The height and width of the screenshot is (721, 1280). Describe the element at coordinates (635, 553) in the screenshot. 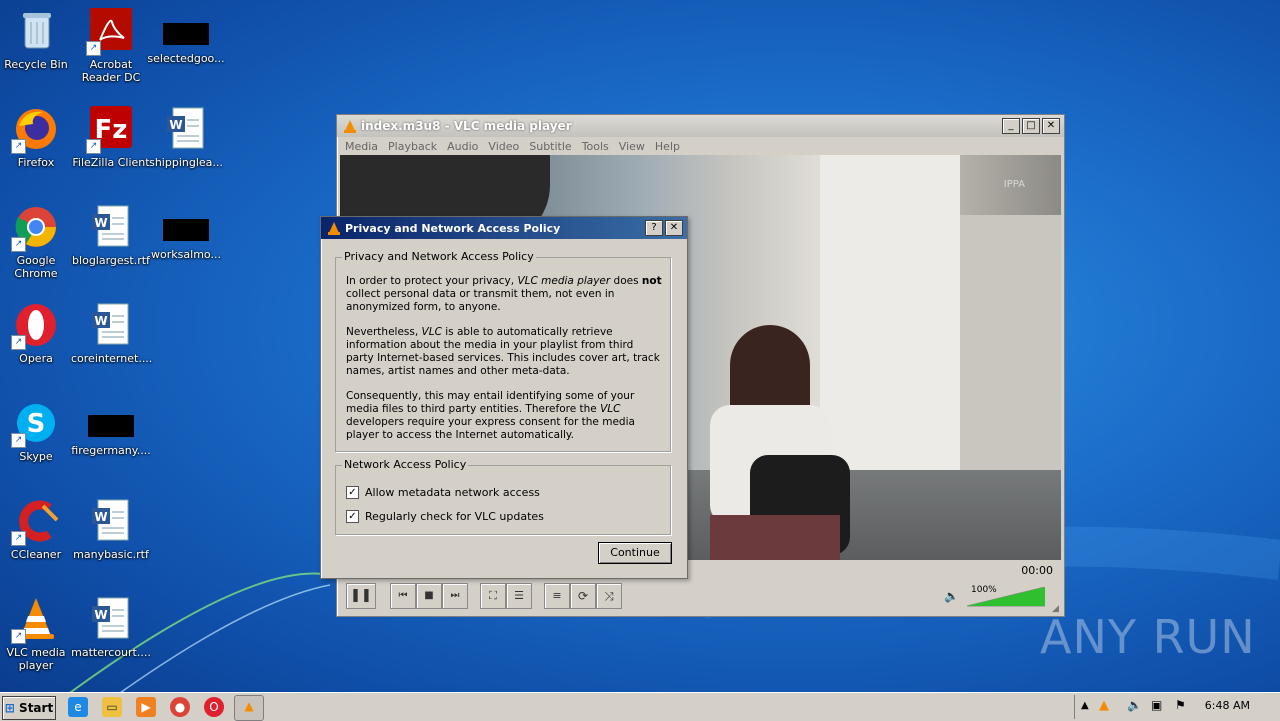

I see `continue-button: Continue` at that location.